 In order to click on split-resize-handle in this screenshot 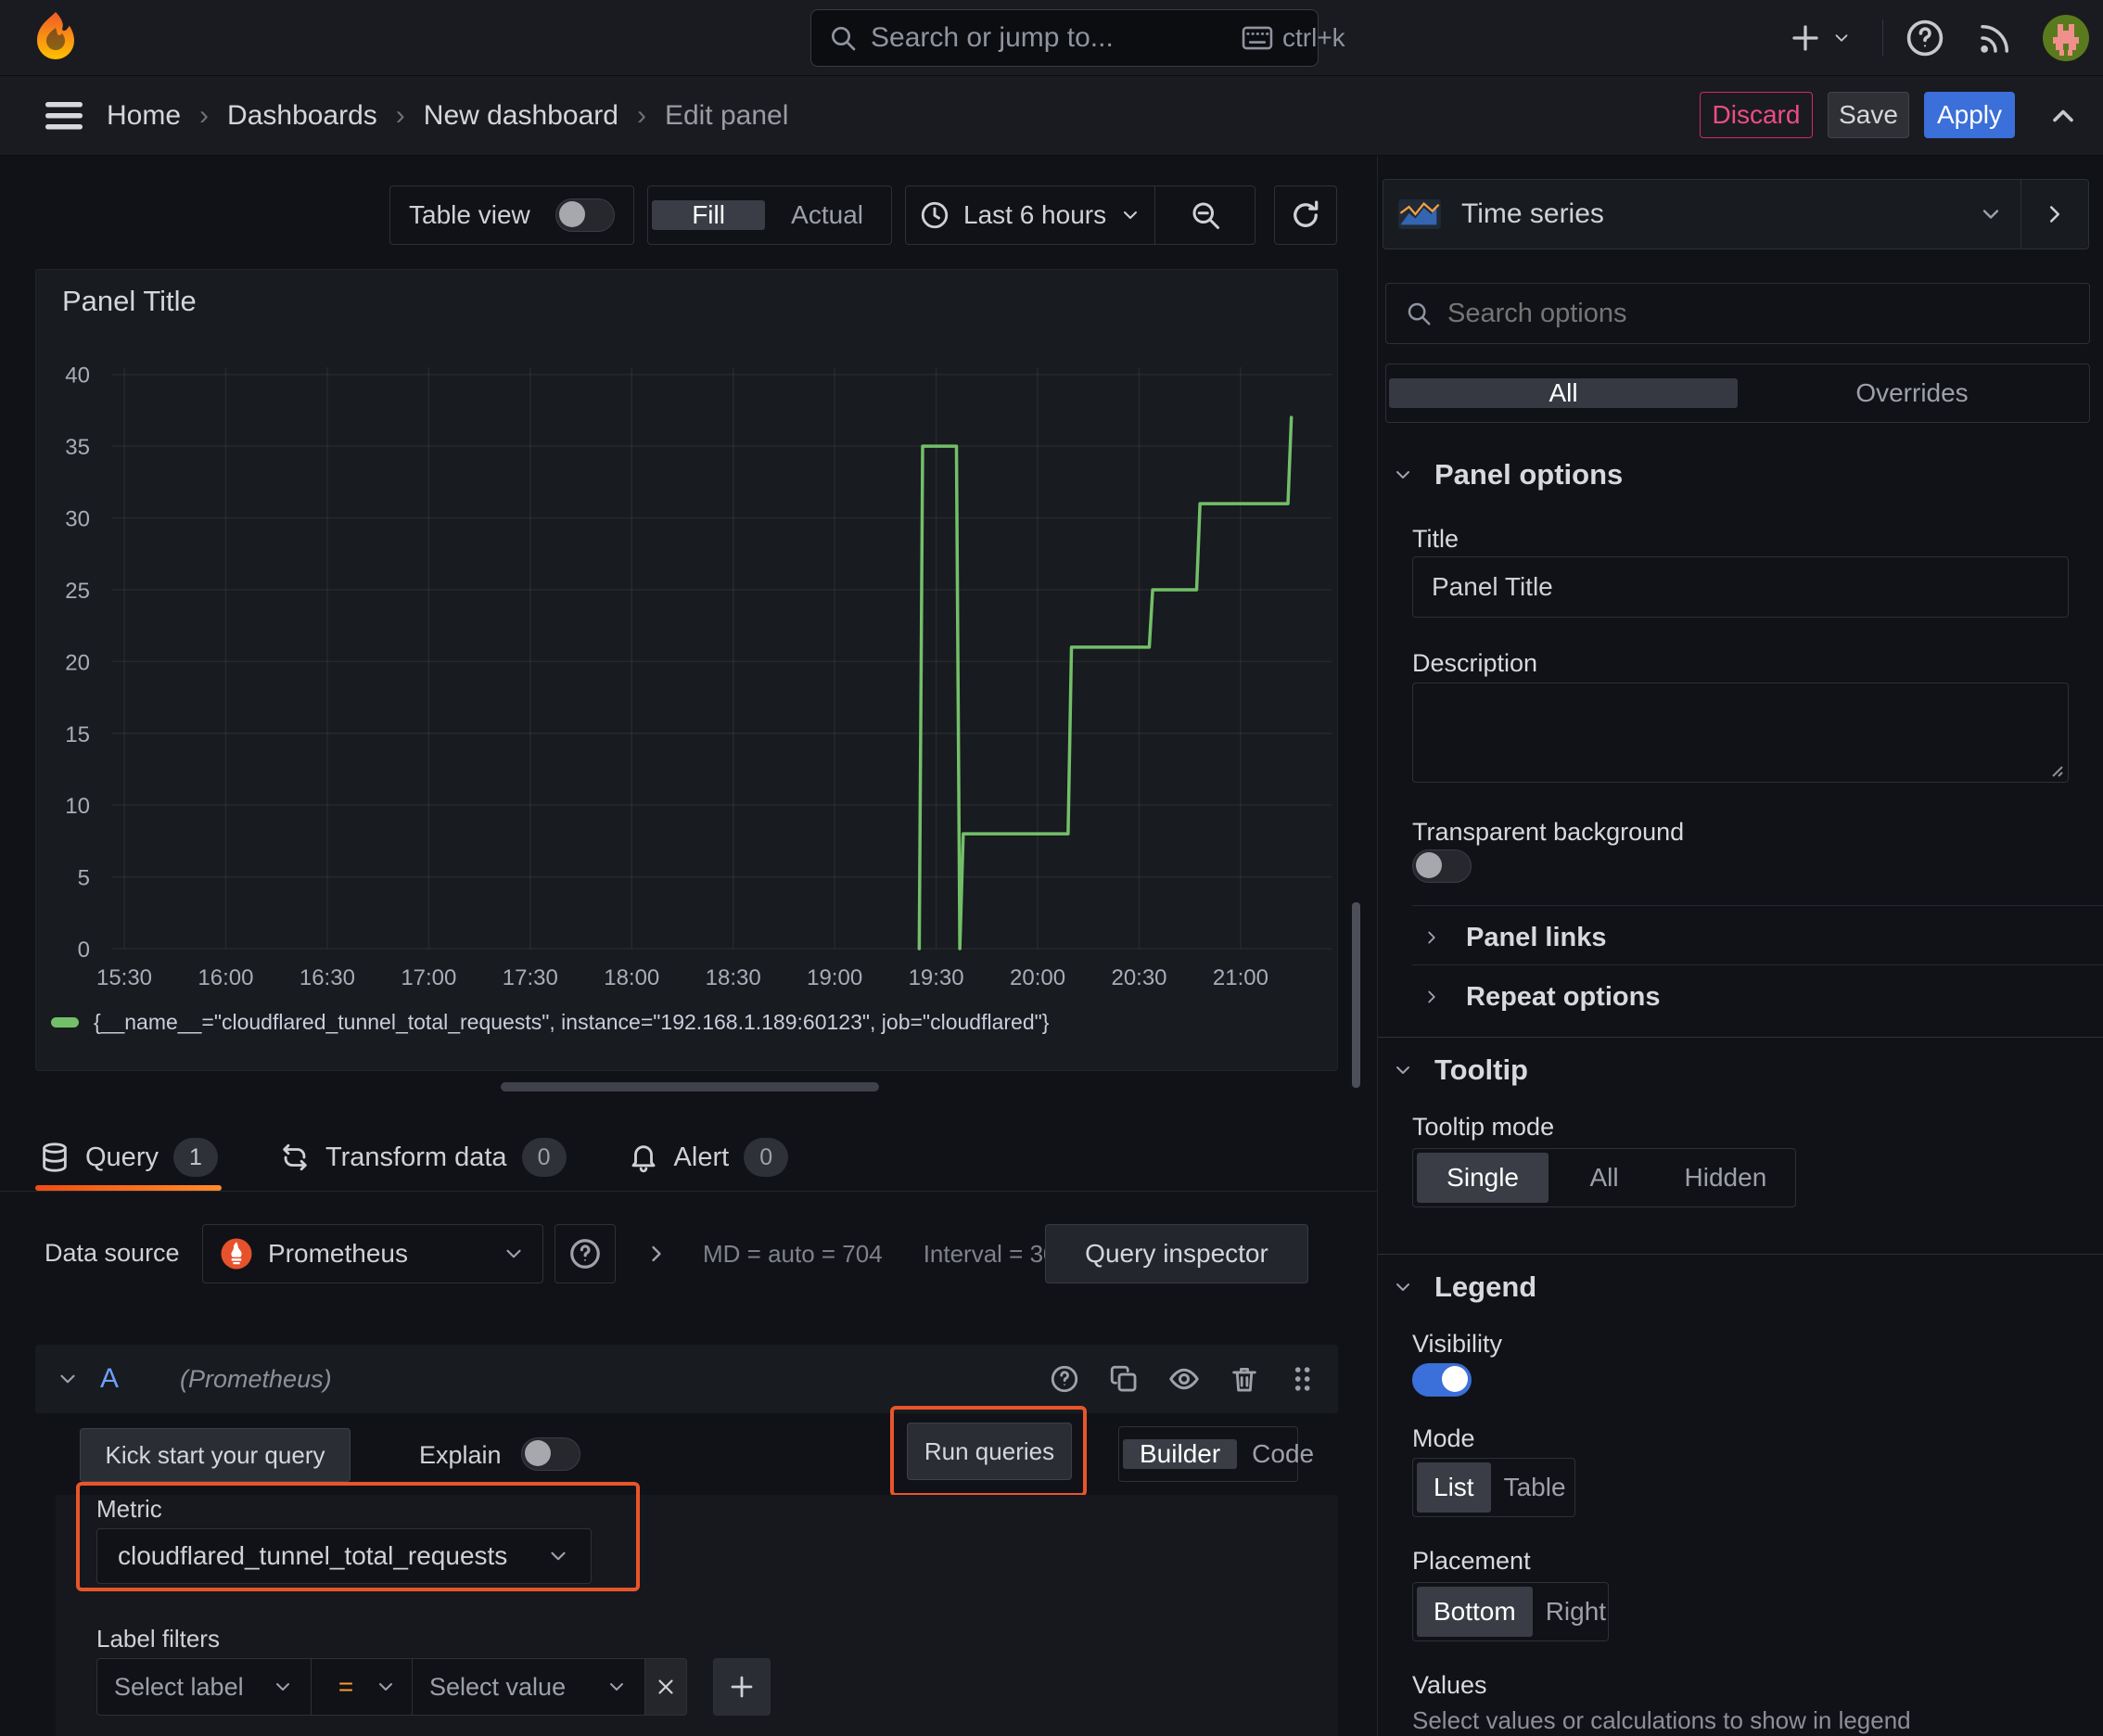, I will do `click(690, 1086)`.